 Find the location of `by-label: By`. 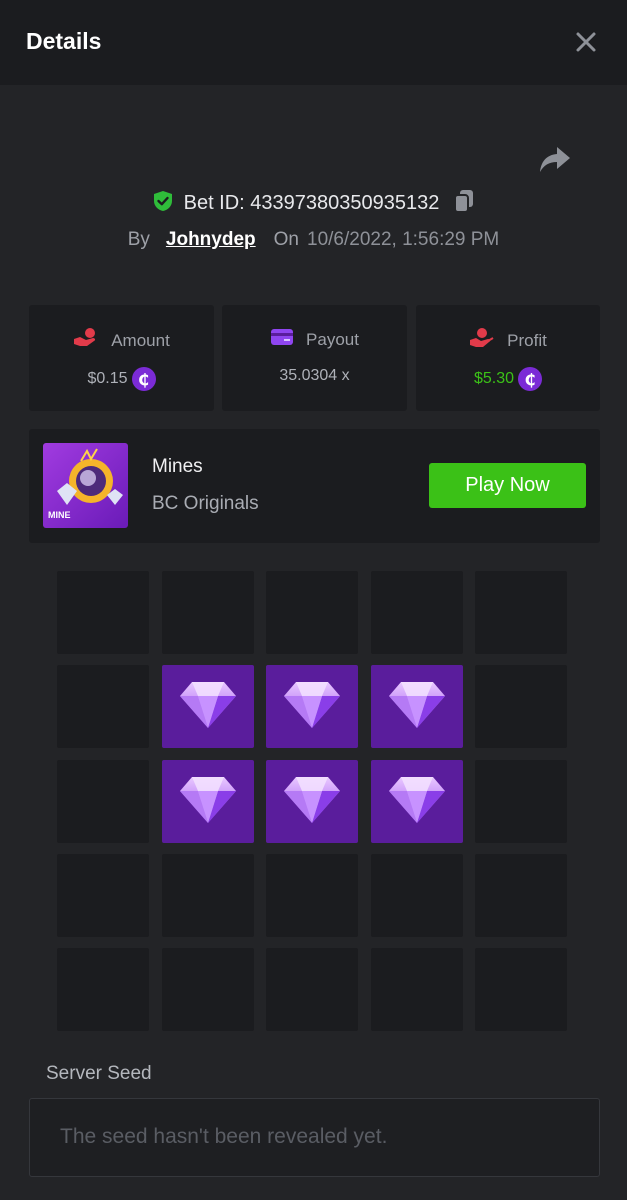

by-label: By is located at coordinates (138, 239).